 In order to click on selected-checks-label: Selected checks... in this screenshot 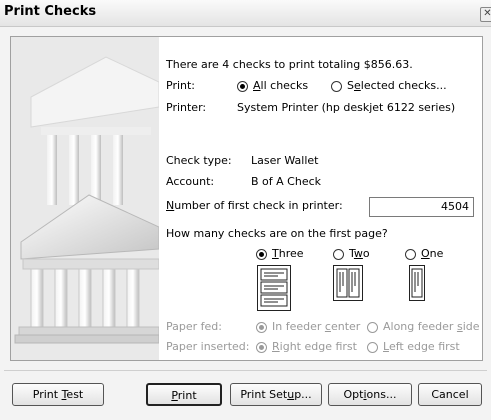, I will do `click(397, 85)`.